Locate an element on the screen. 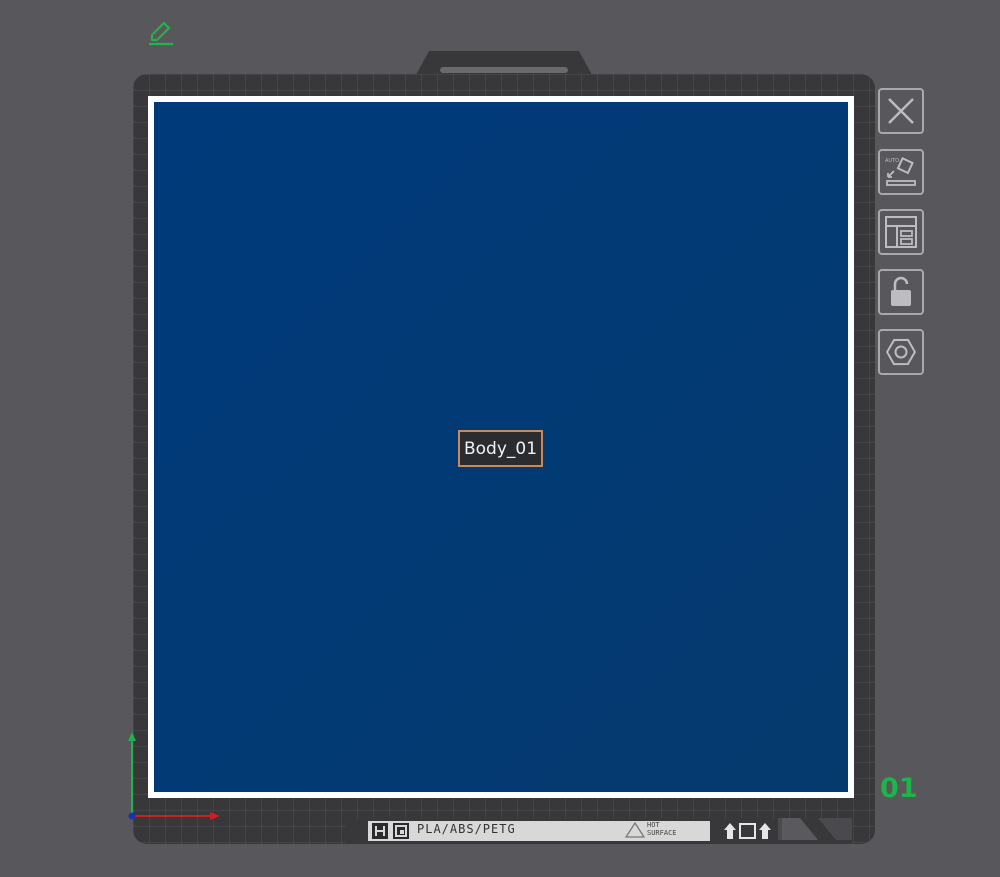  warning-line-2: SURFACE is located at coordinates (662, 833).